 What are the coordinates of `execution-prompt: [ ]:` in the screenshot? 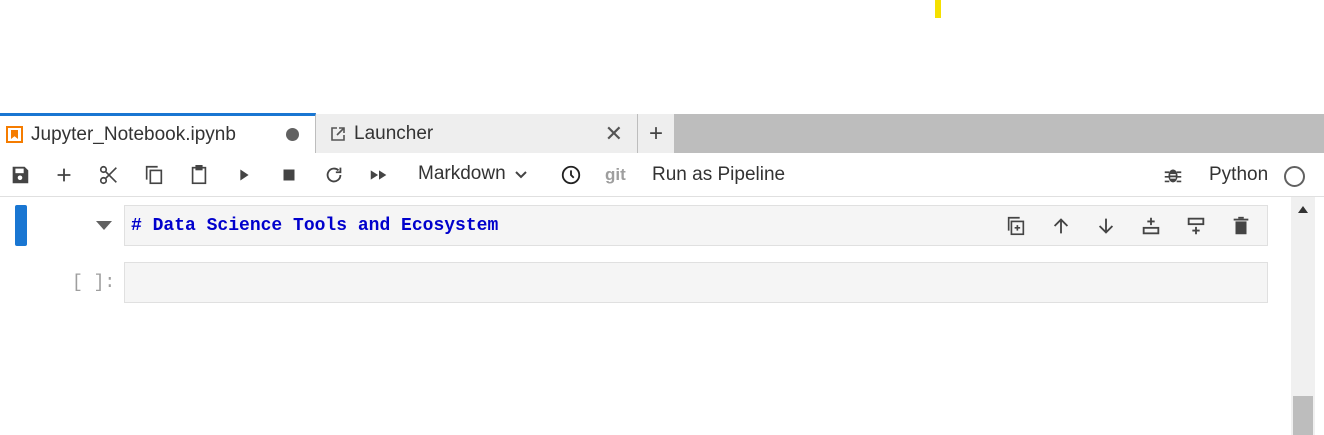 It's located at (94, 283).